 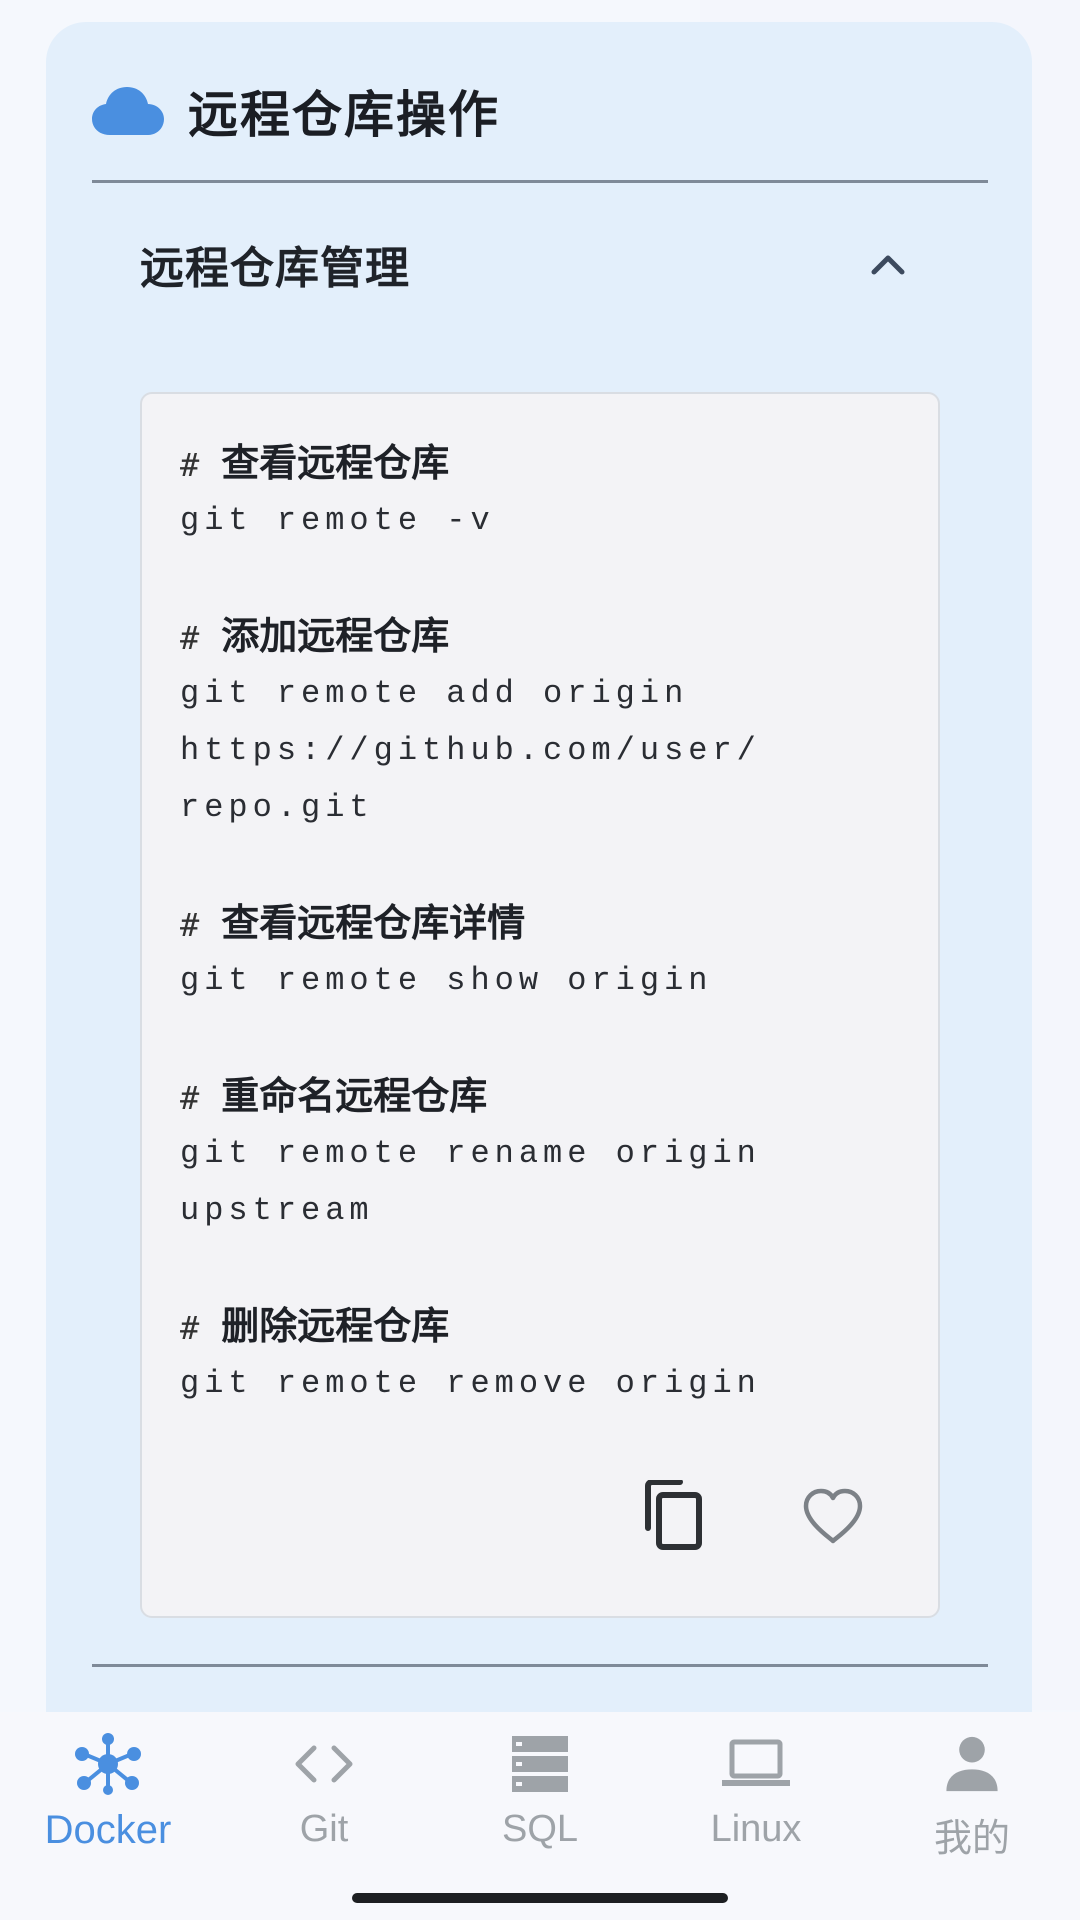 I want to click on comment-text: 重命名远程仓库, so click(x=354, y=1096).